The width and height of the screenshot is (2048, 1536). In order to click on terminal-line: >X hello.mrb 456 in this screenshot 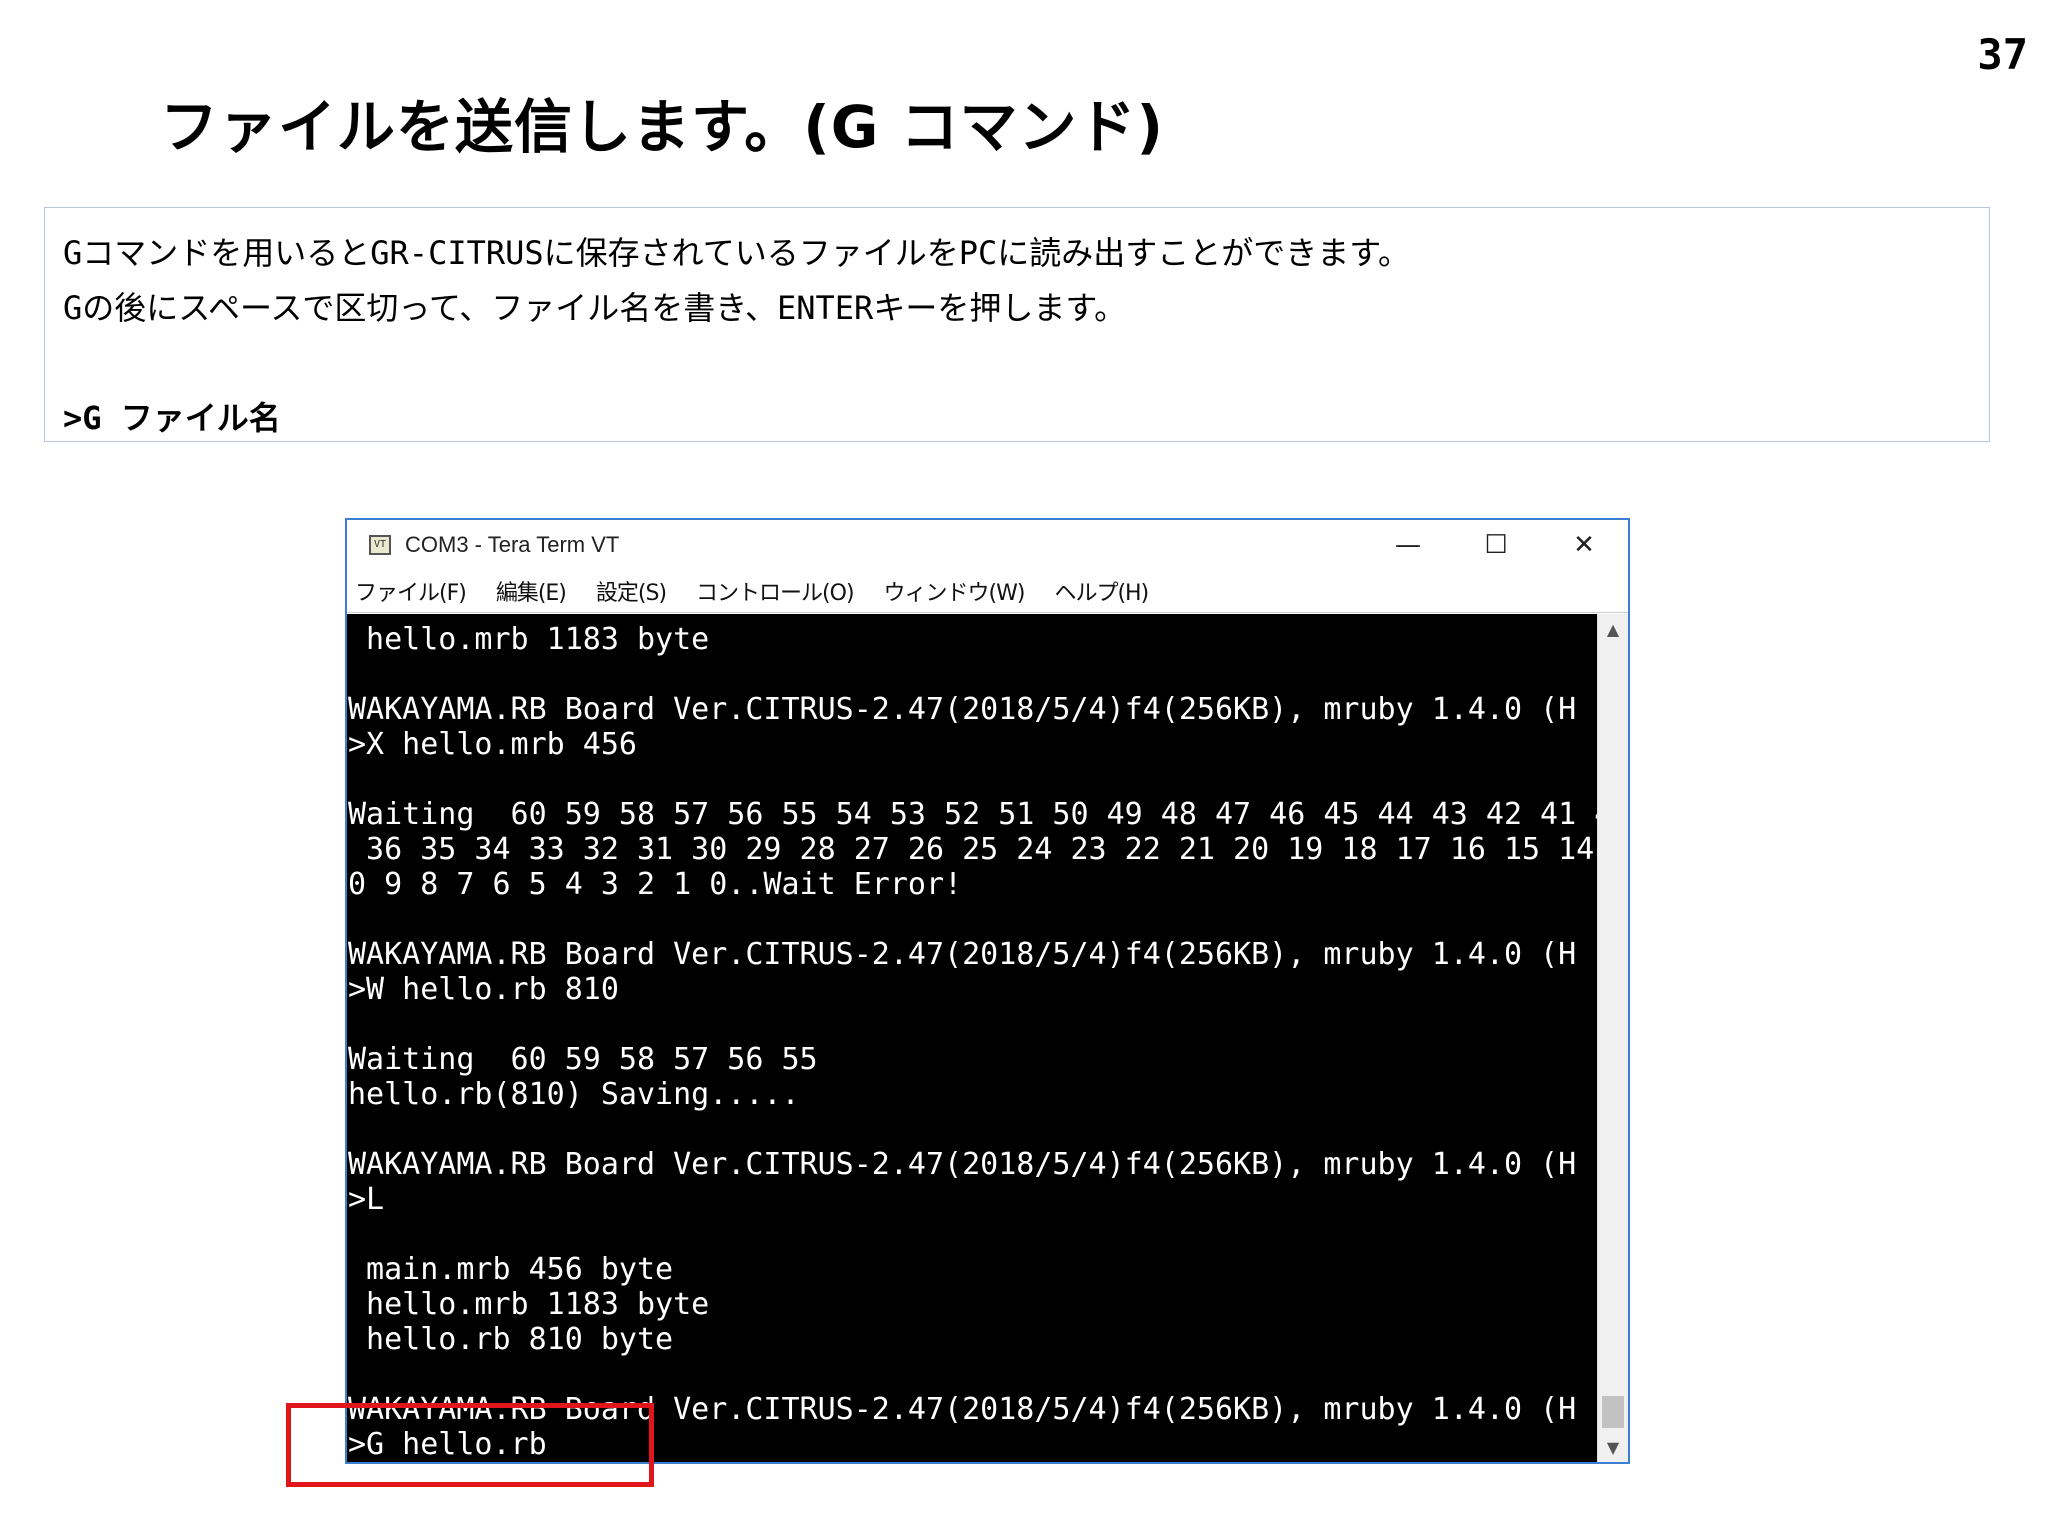, I will do `click(492, 744)`.